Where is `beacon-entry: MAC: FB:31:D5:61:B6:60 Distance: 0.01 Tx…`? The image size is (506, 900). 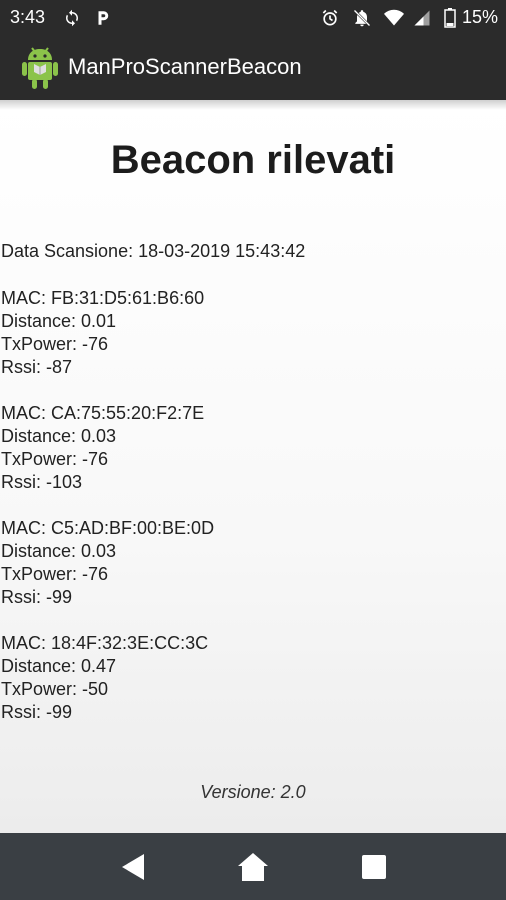
beacon-entry: MAC: FB:31:D5:61:B6:60 Distance: 0.01 Tx… is located at coordinates (102, 333).